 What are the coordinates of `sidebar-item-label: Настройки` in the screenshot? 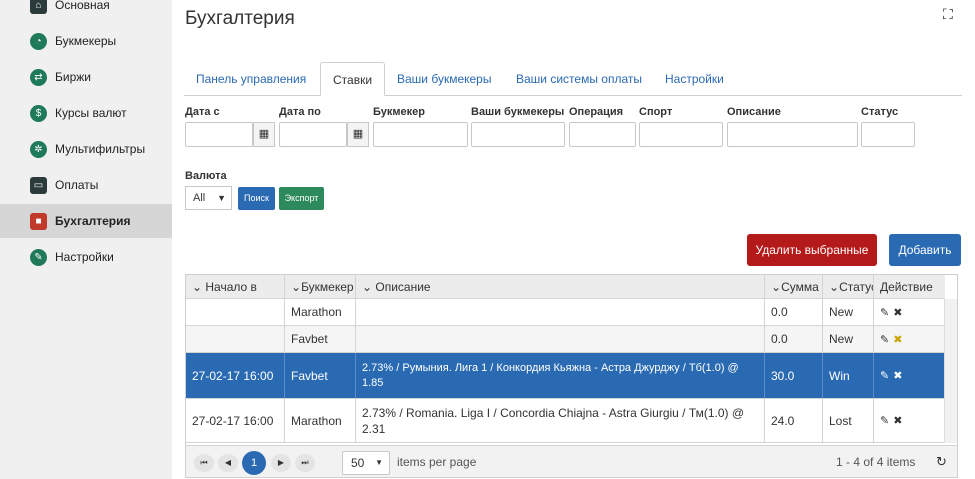 It's located at (84, 257).